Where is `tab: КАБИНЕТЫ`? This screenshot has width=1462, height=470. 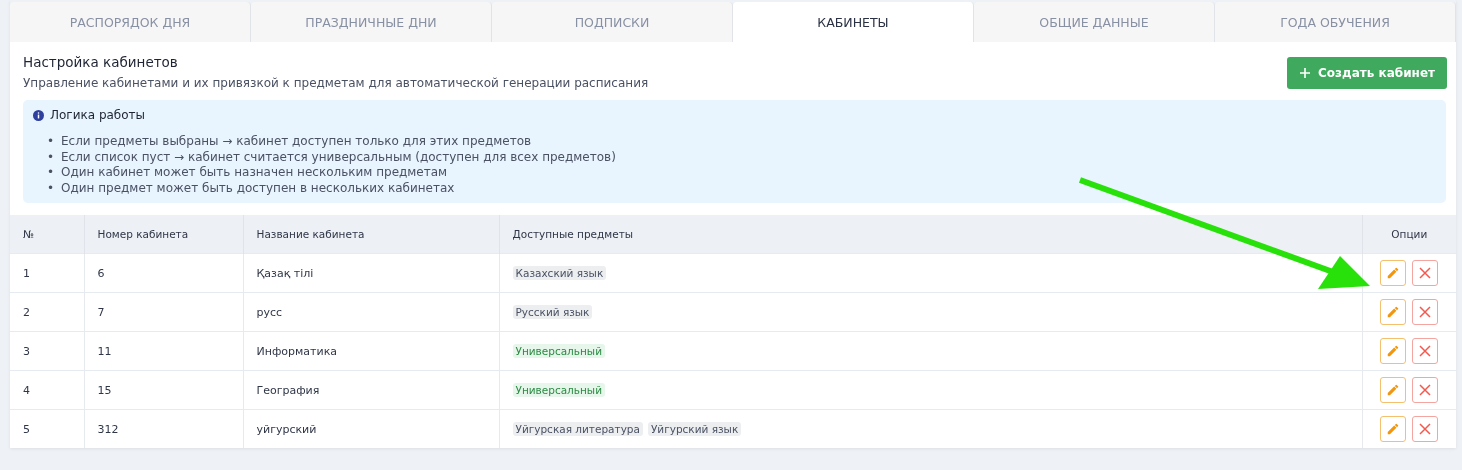 tab: КАБИНЕТЫ is located at coordinates (853, 22).